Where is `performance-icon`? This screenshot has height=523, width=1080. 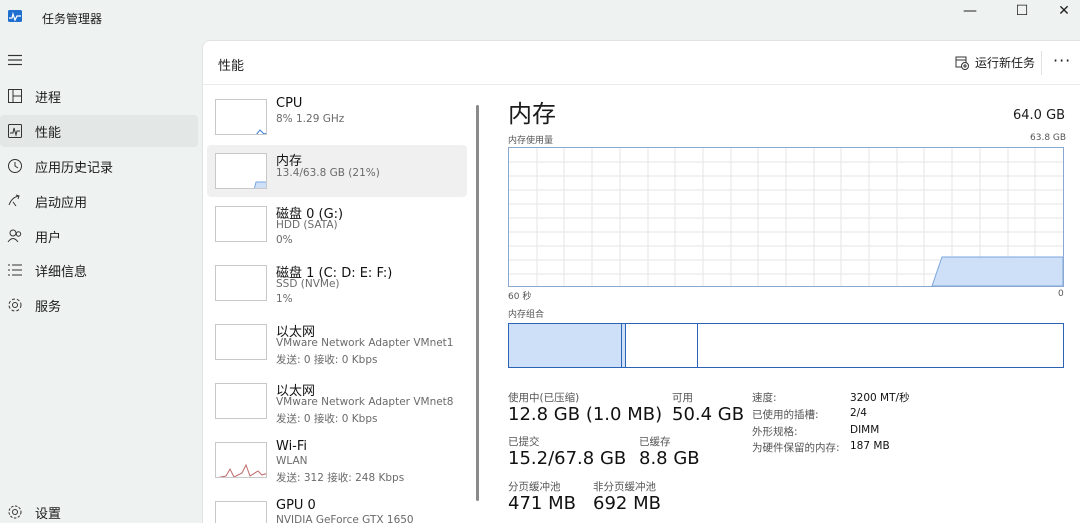 performance-icon is located at coordinates (15, 131).